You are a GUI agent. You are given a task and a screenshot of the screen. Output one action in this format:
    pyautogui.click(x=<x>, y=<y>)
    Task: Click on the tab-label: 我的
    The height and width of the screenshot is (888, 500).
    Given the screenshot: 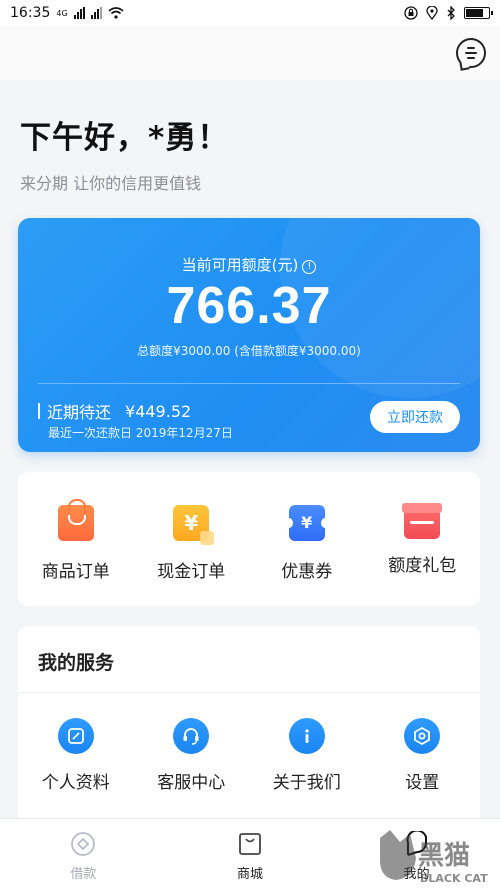 What is the action you would take?
    pyautogui.click(x=416, y=874)
    